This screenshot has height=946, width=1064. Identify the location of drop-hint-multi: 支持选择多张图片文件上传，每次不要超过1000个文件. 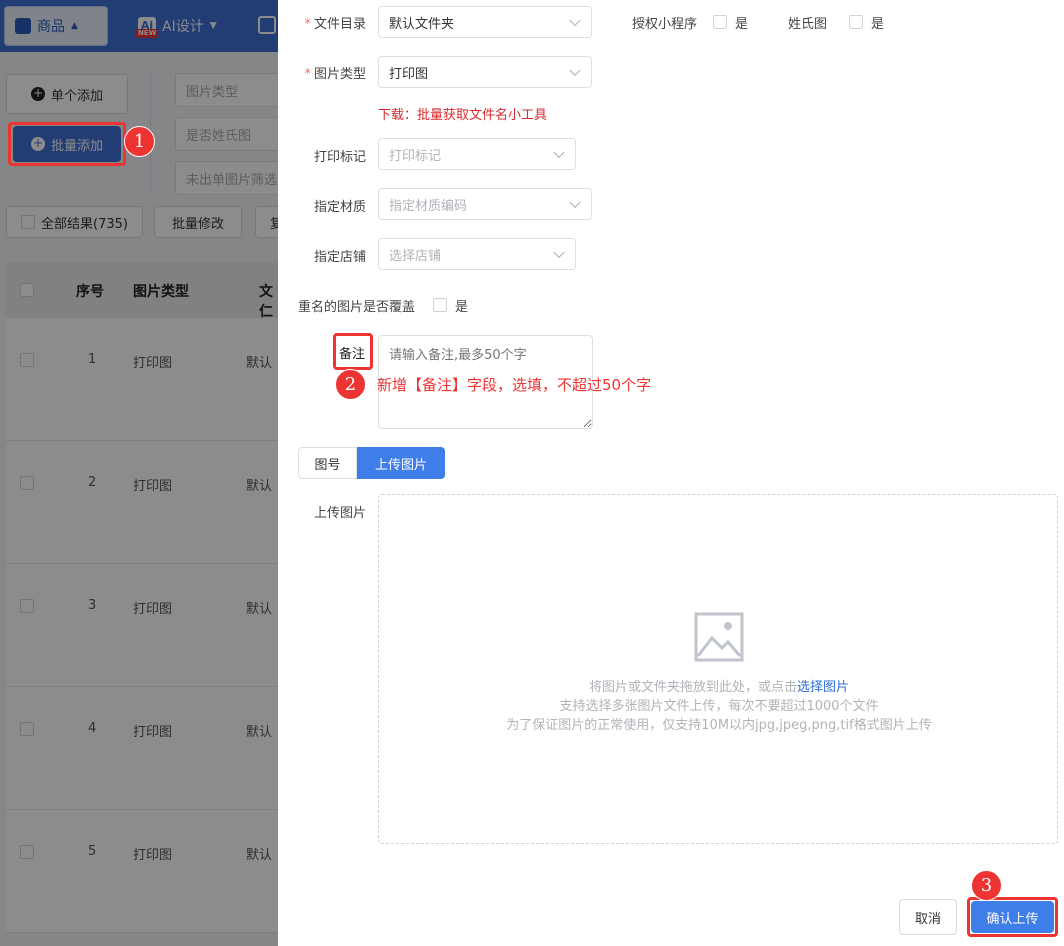
(719, 706).